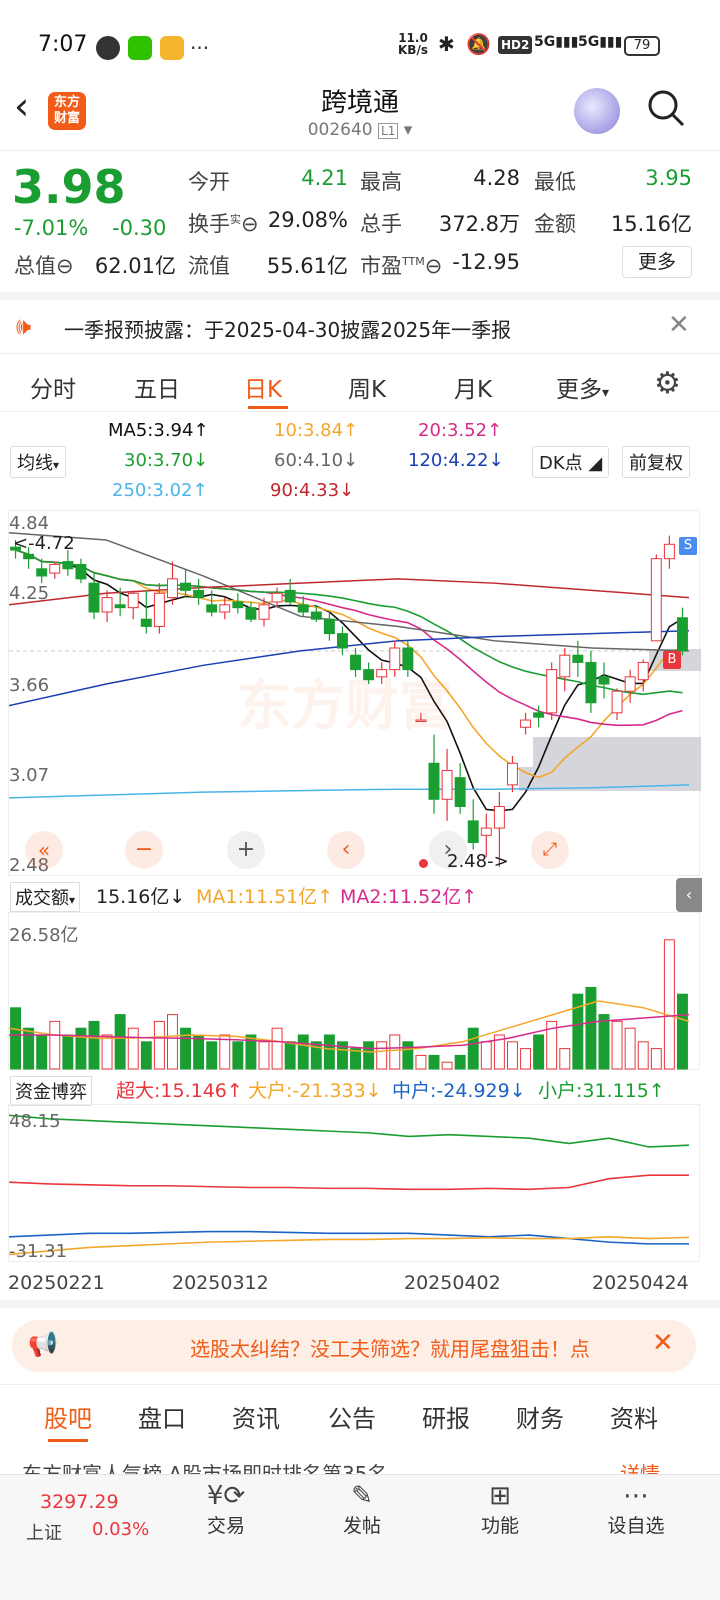 The height and width of the screenshot is (1600, 720). I want to click on close-icon: ✕, so click(679, 325).